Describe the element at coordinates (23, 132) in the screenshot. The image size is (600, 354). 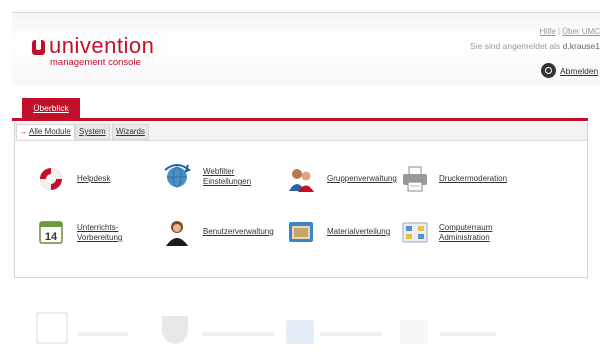
I see `double-arrow-icon: ↔` at that location.